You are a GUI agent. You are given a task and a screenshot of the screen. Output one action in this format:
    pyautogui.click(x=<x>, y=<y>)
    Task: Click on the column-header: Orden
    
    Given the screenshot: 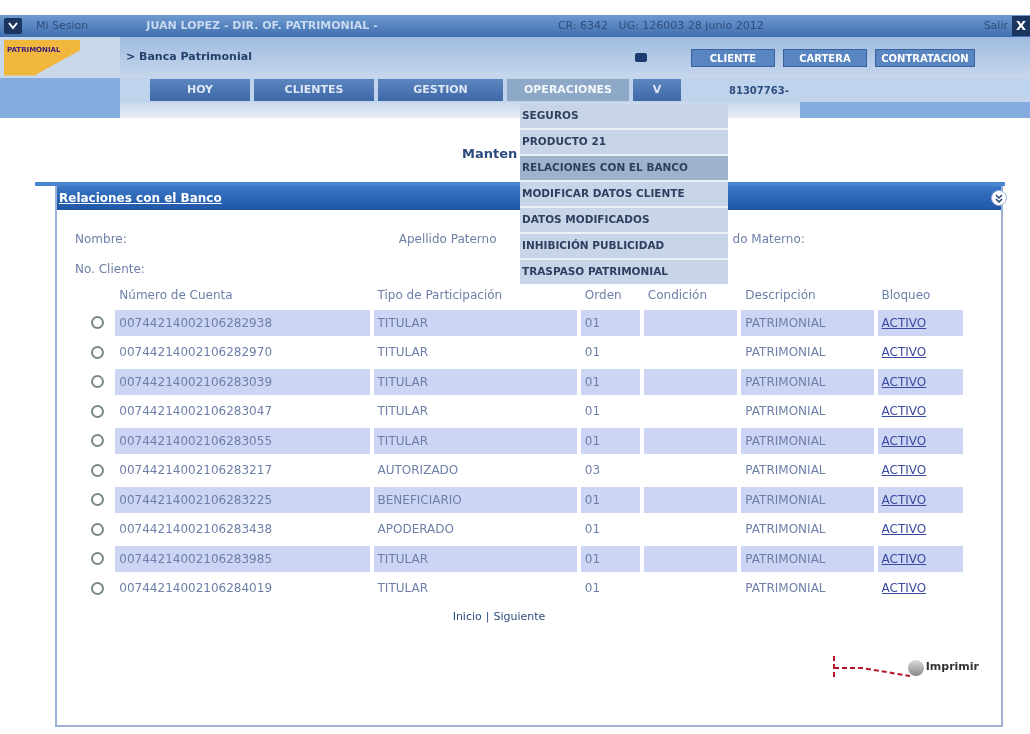 What is the action you would take?
    pyautogui.click(x=603, y=295)
    